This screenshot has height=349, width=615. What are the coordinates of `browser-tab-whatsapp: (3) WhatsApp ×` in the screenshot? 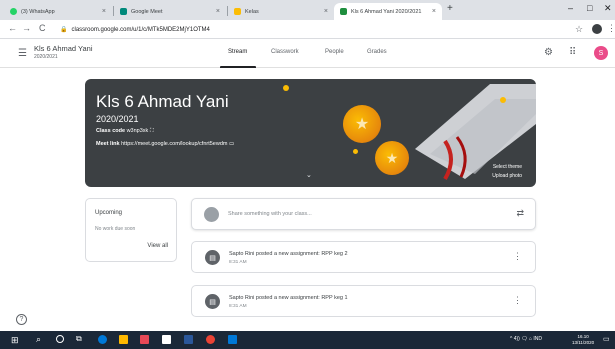 It's located at (58, 11).